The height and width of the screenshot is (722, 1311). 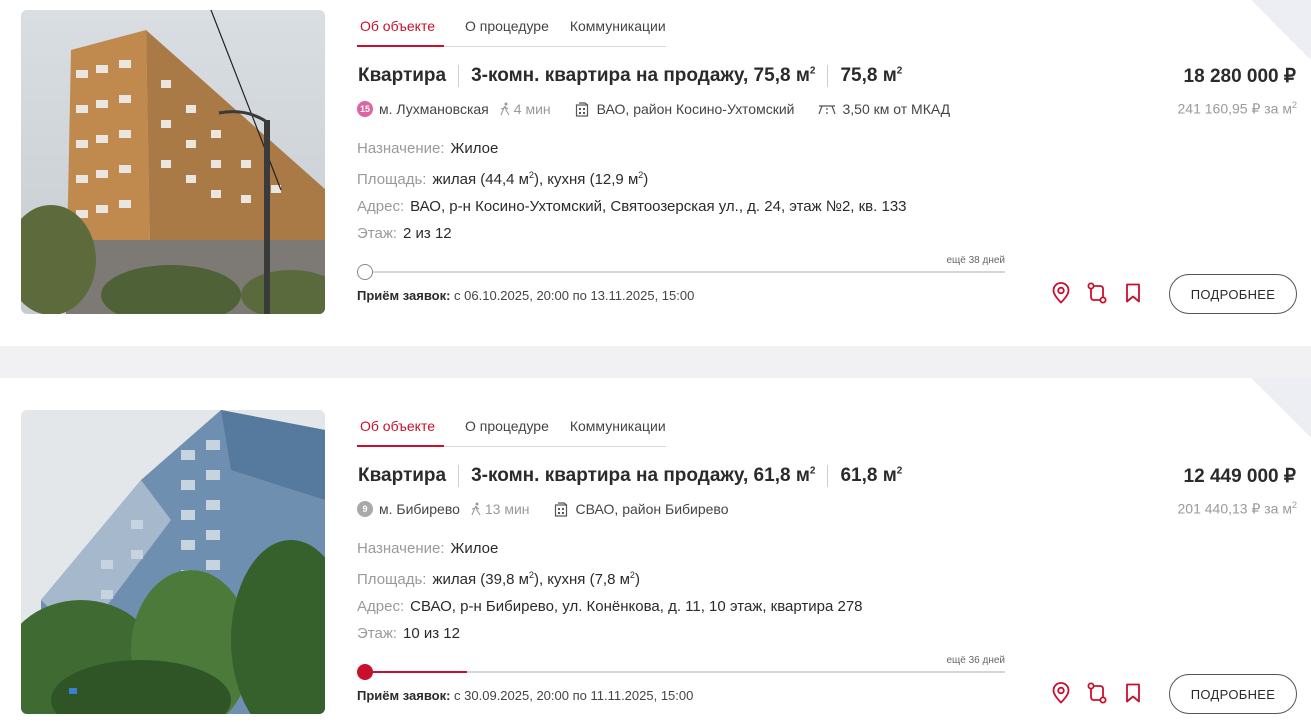 What do you see at coordinates (975, 660) in the screenshot?
I see `days-left: ещё 36 дней` at bounding box center [975, 660].